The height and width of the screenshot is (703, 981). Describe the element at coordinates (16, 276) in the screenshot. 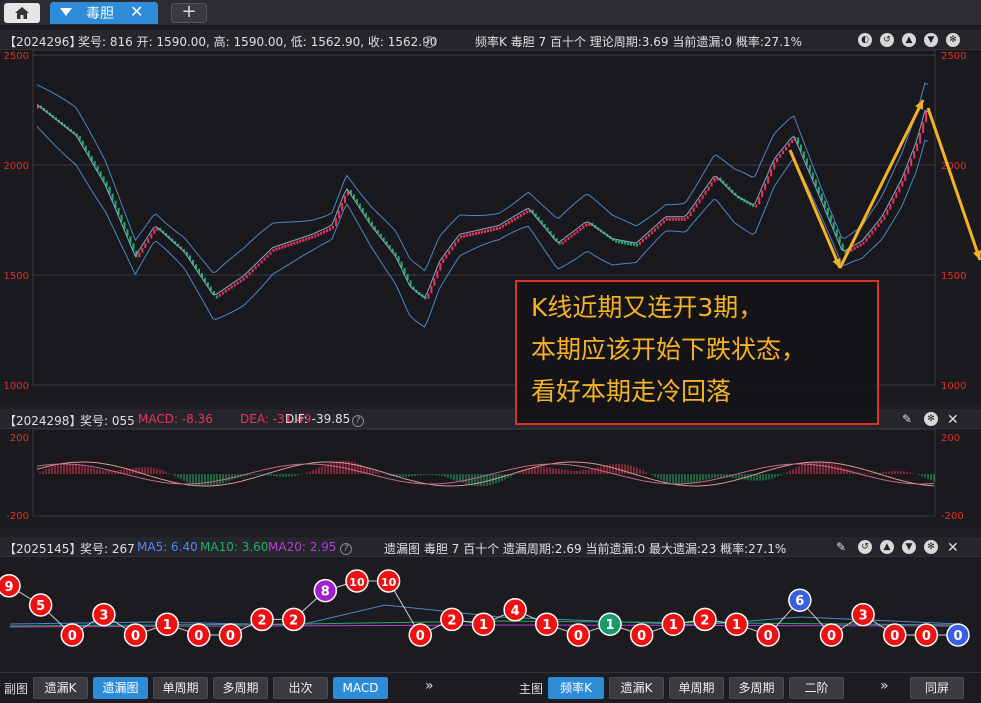

I see `y-tick-left: 1500` at that location.